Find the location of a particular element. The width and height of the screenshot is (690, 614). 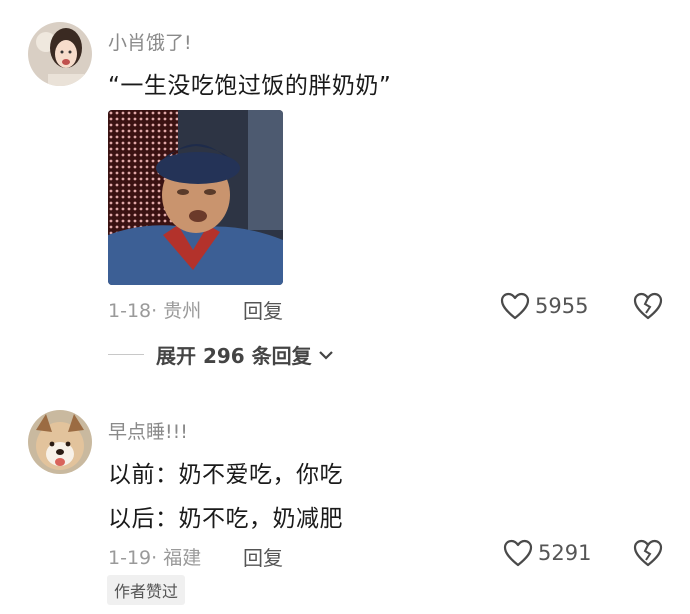

meme-image is located at coordinates (195, 197).